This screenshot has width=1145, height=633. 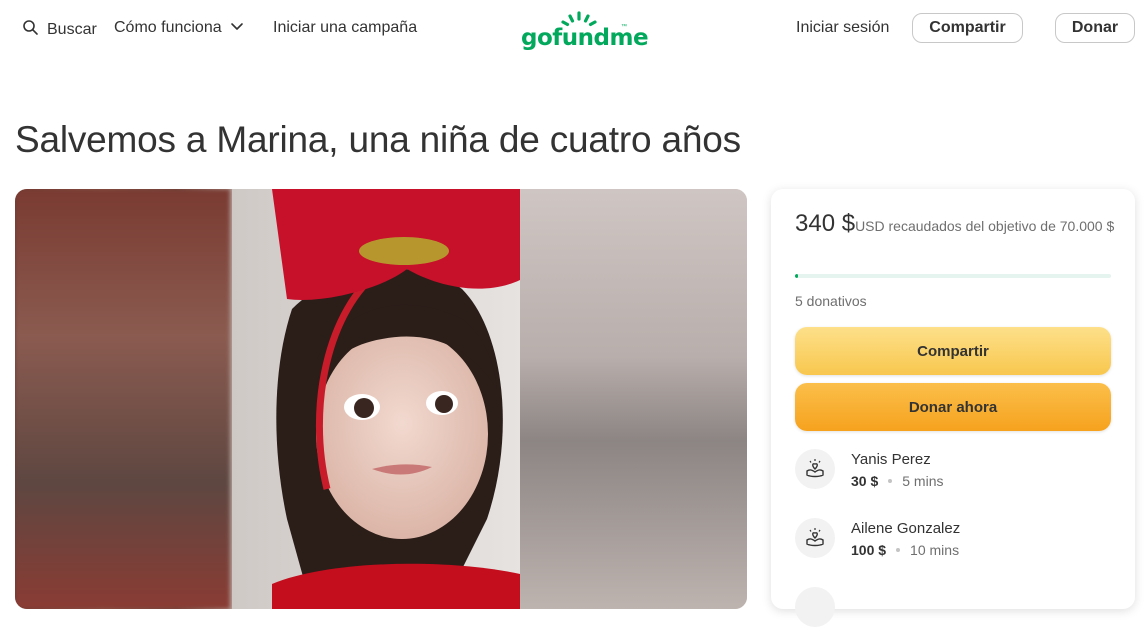 I want to click on donation-amount: 30 $, so click(x=865, y=481).